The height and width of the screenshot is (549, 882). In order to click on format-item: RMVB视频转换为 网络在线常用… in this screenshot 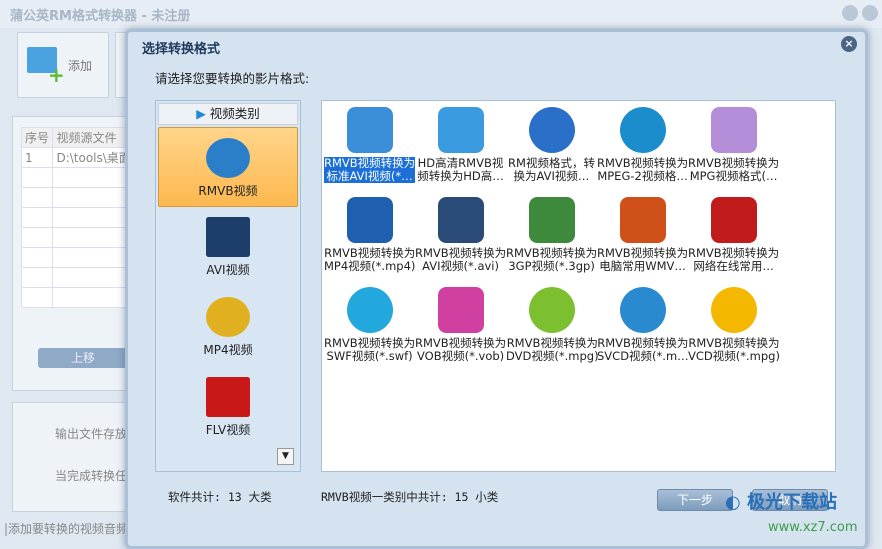, I will do `click(733, 237)`.